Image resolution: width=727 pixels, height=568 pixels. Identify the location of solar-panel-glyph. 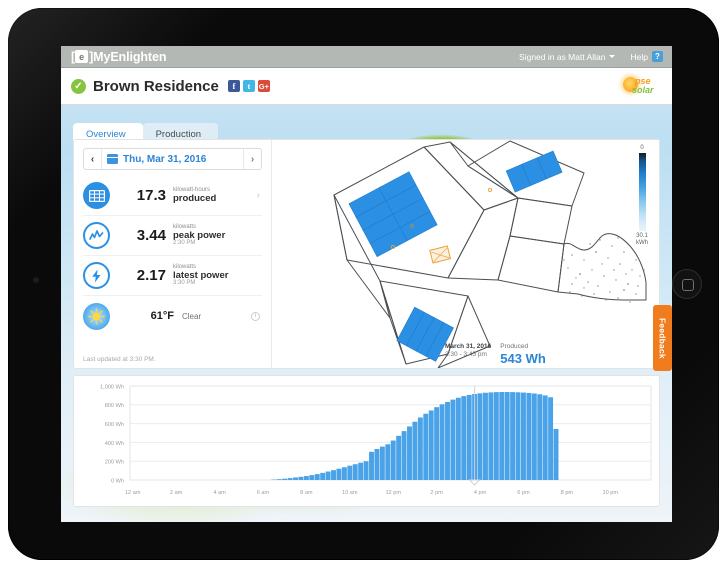
(96, 195).